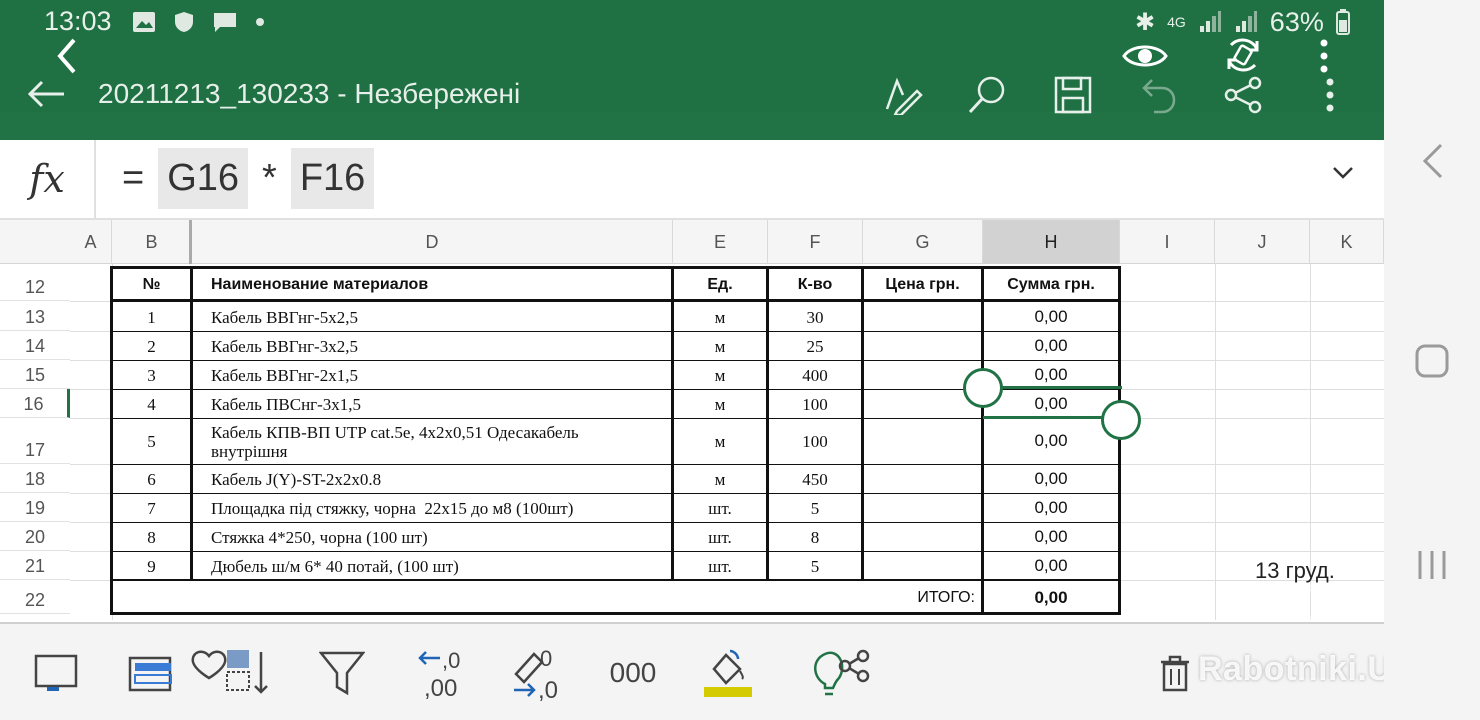  Describe the element at coordinates (151, 442) in the screenshot. I see `cell-no: 5` at that location.